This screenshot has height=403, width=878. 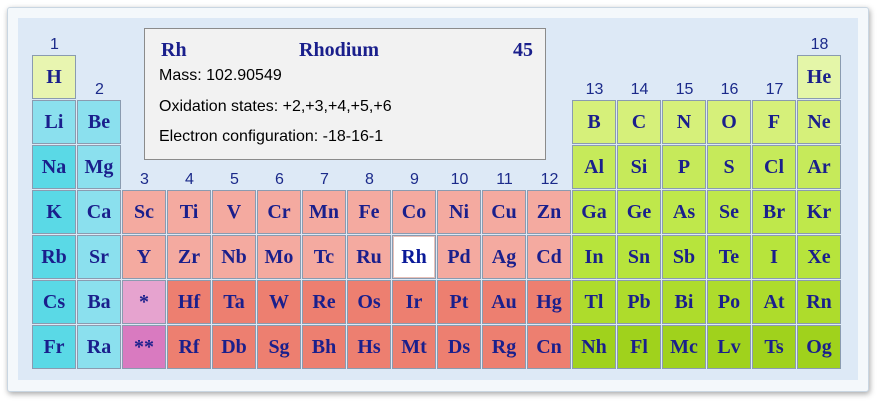 What do you see at coordinates (369, 257) in the screenshot?
I see `element-cell-ru: Ru` at bounding box center [369, 257].